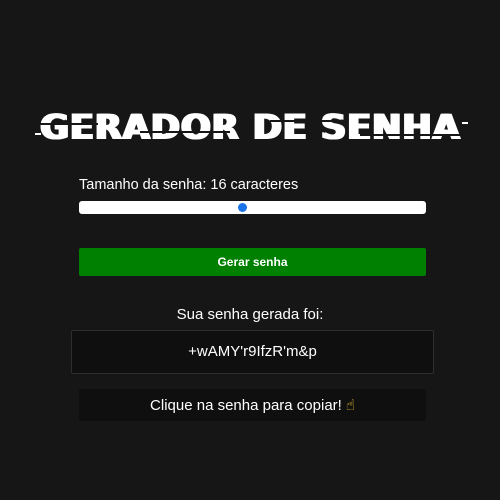 This screenshot has width=500, height=500. Describe the element at coordinates (218, 185) in the screenshot. I see `length-value: 16` at that location.